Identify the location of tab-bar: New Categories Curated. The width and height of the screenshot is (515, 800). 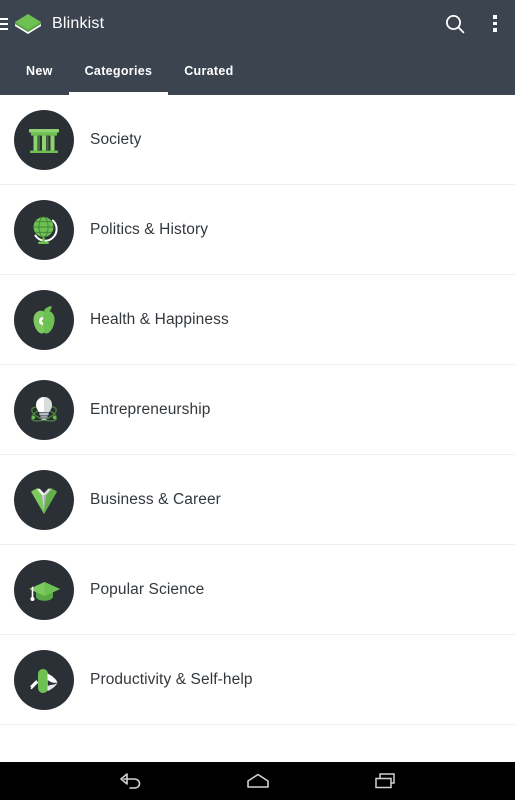
(257, 71).